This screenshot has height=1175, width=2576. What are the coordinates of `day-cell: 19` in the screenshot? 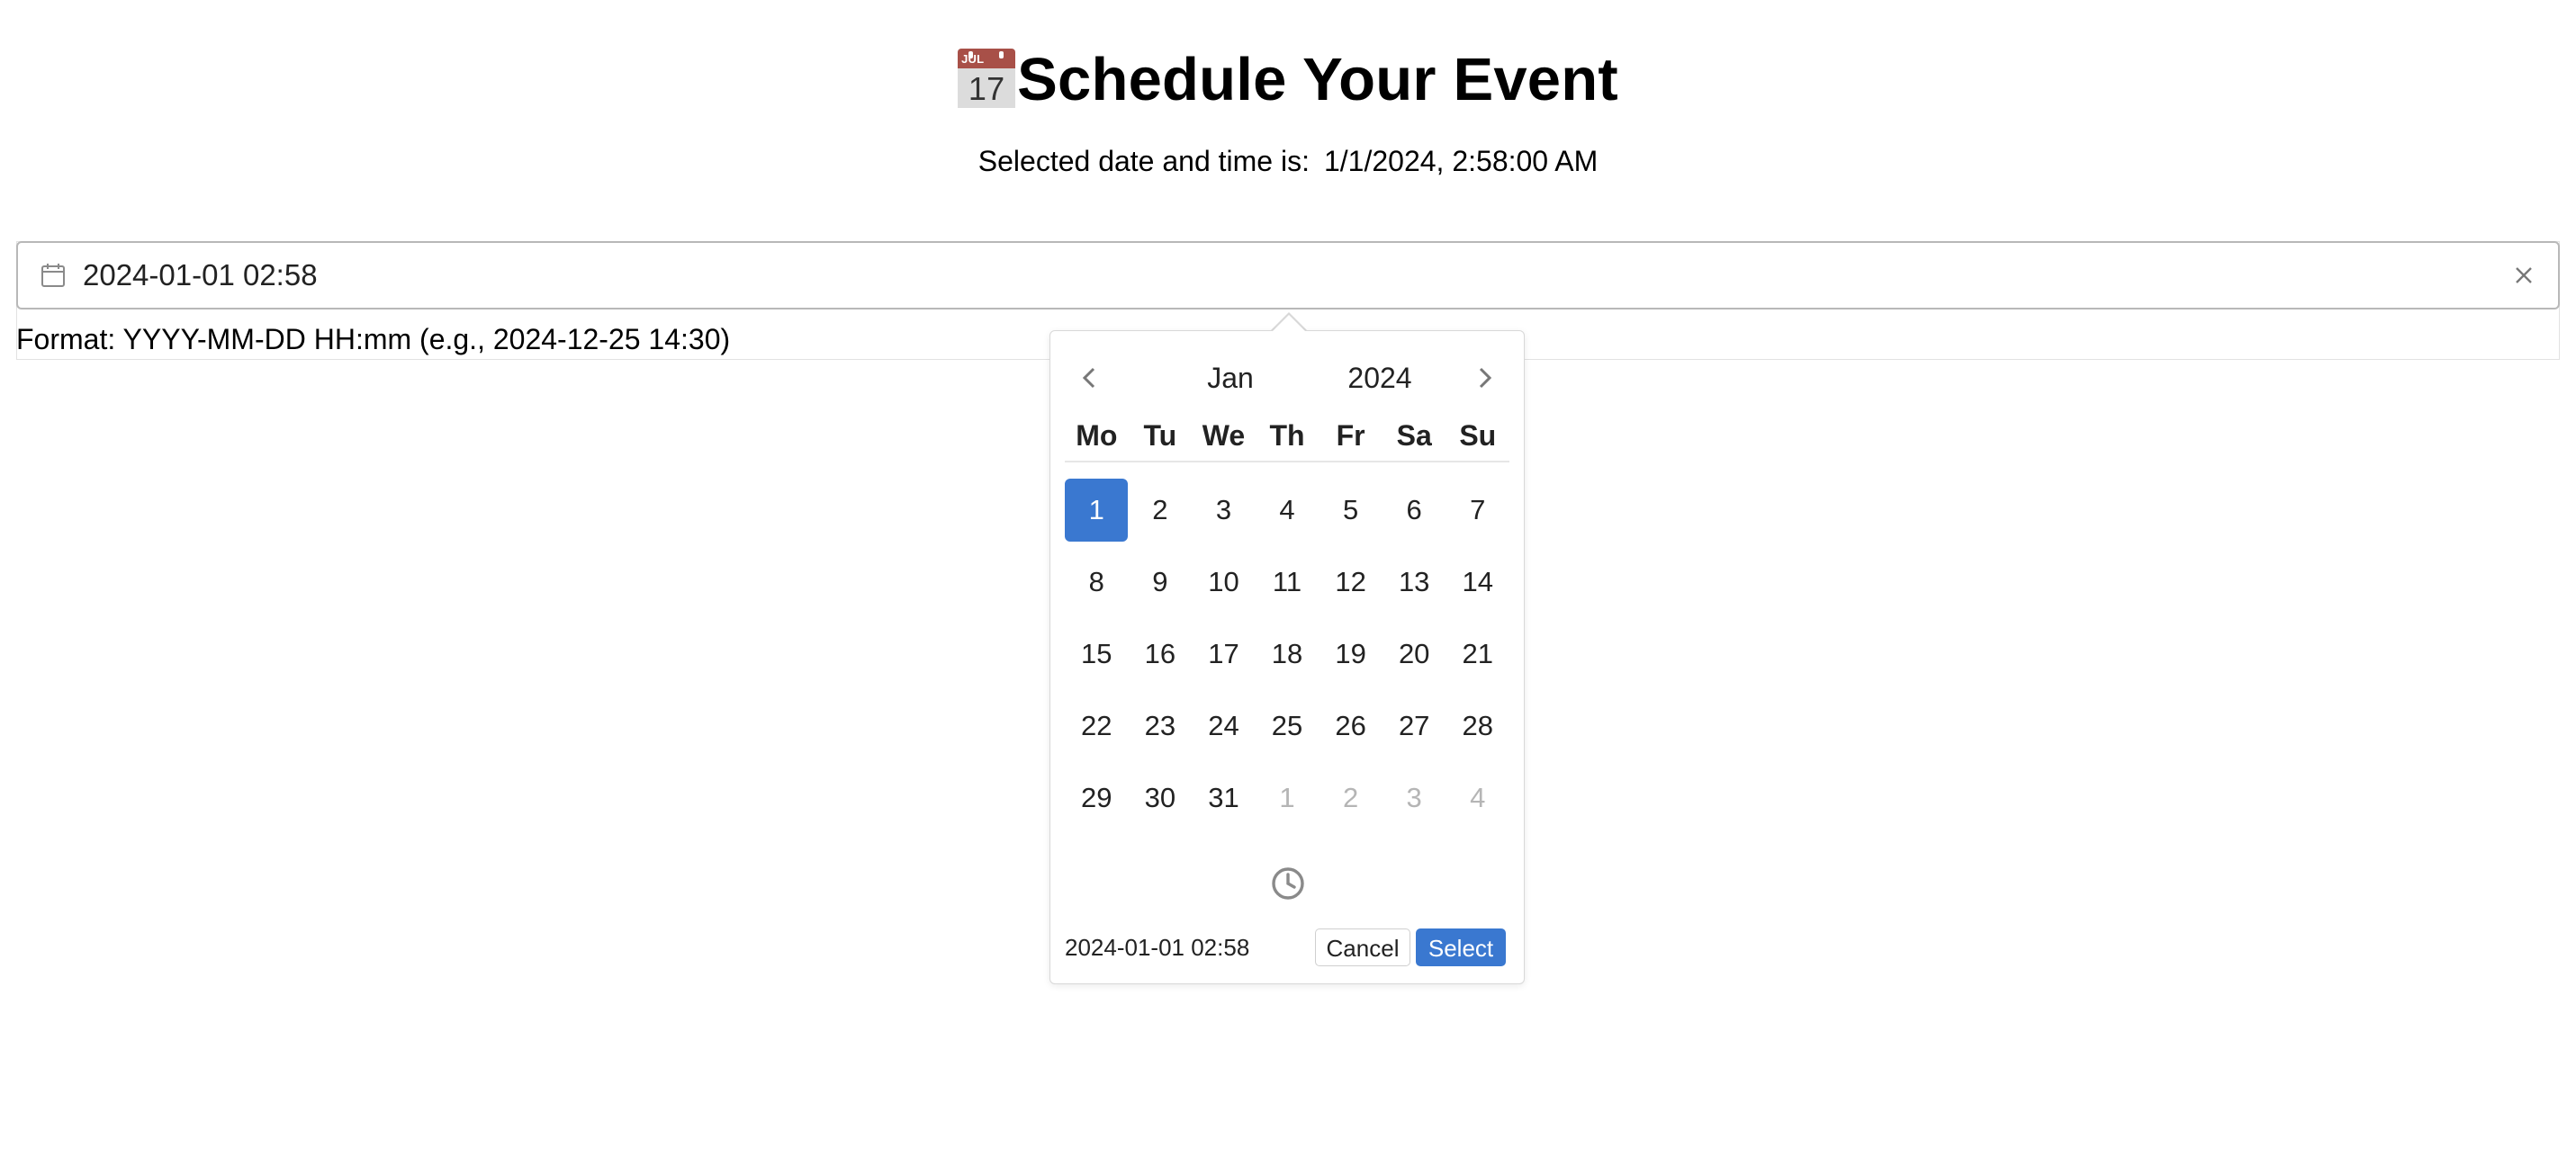 It's located at (1351, 655).